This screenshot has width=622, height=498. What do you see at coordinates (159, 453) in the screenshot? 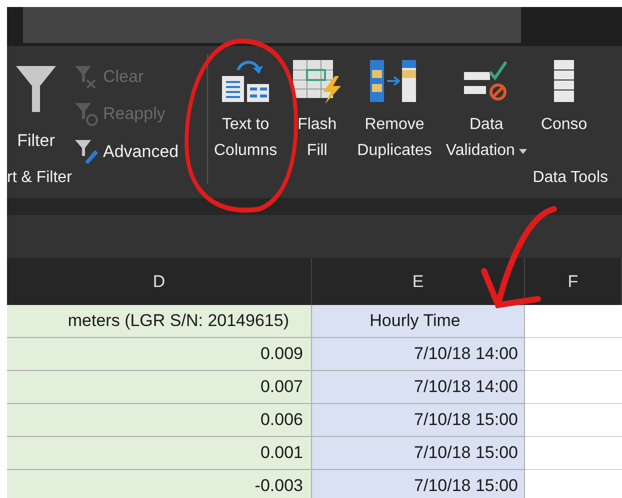
I see `table-cell: 0.001` at bounding box center [159, 453].